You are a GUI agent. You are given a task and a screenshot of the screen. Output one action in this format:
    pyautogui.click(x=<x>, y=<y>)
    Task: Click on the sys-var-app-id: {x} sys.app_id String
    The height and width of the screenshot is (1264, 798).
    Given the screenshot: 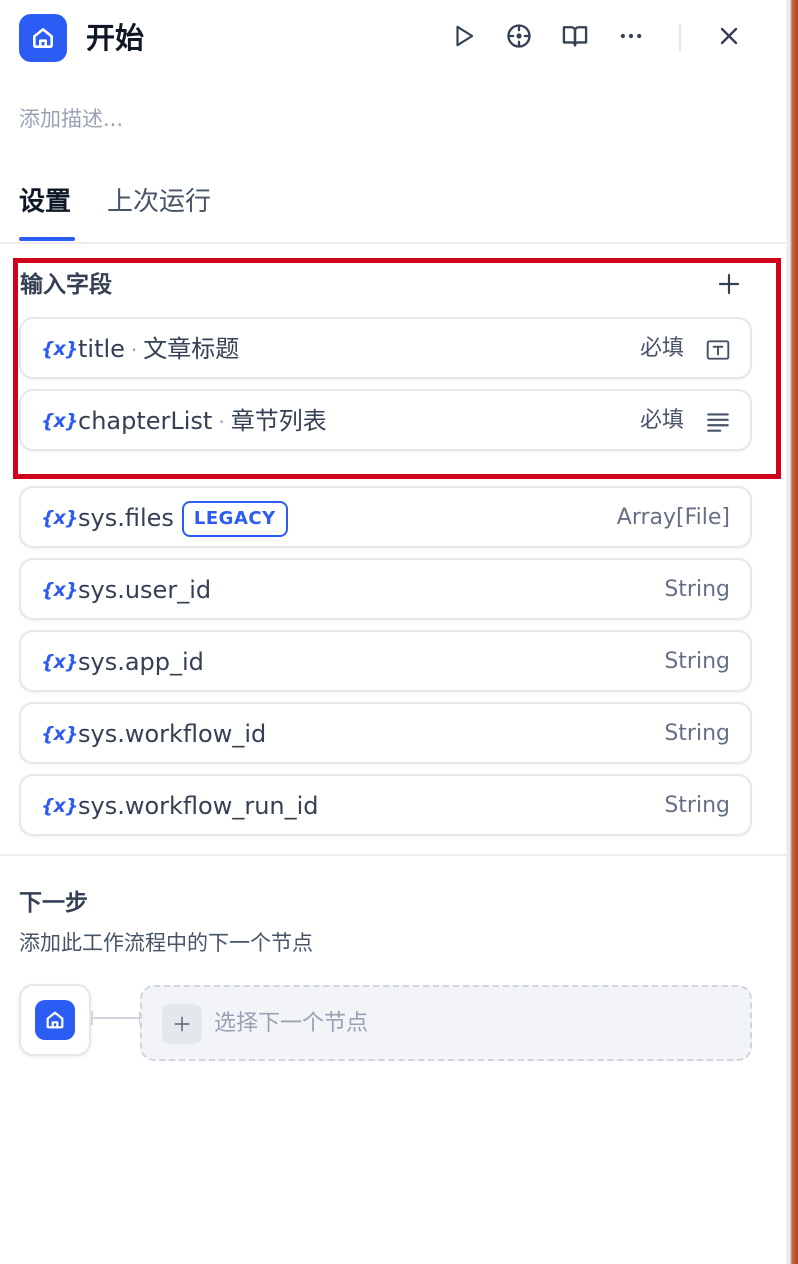 What is the action you would take?
    pyautogui.click(x=385, y=661)
    